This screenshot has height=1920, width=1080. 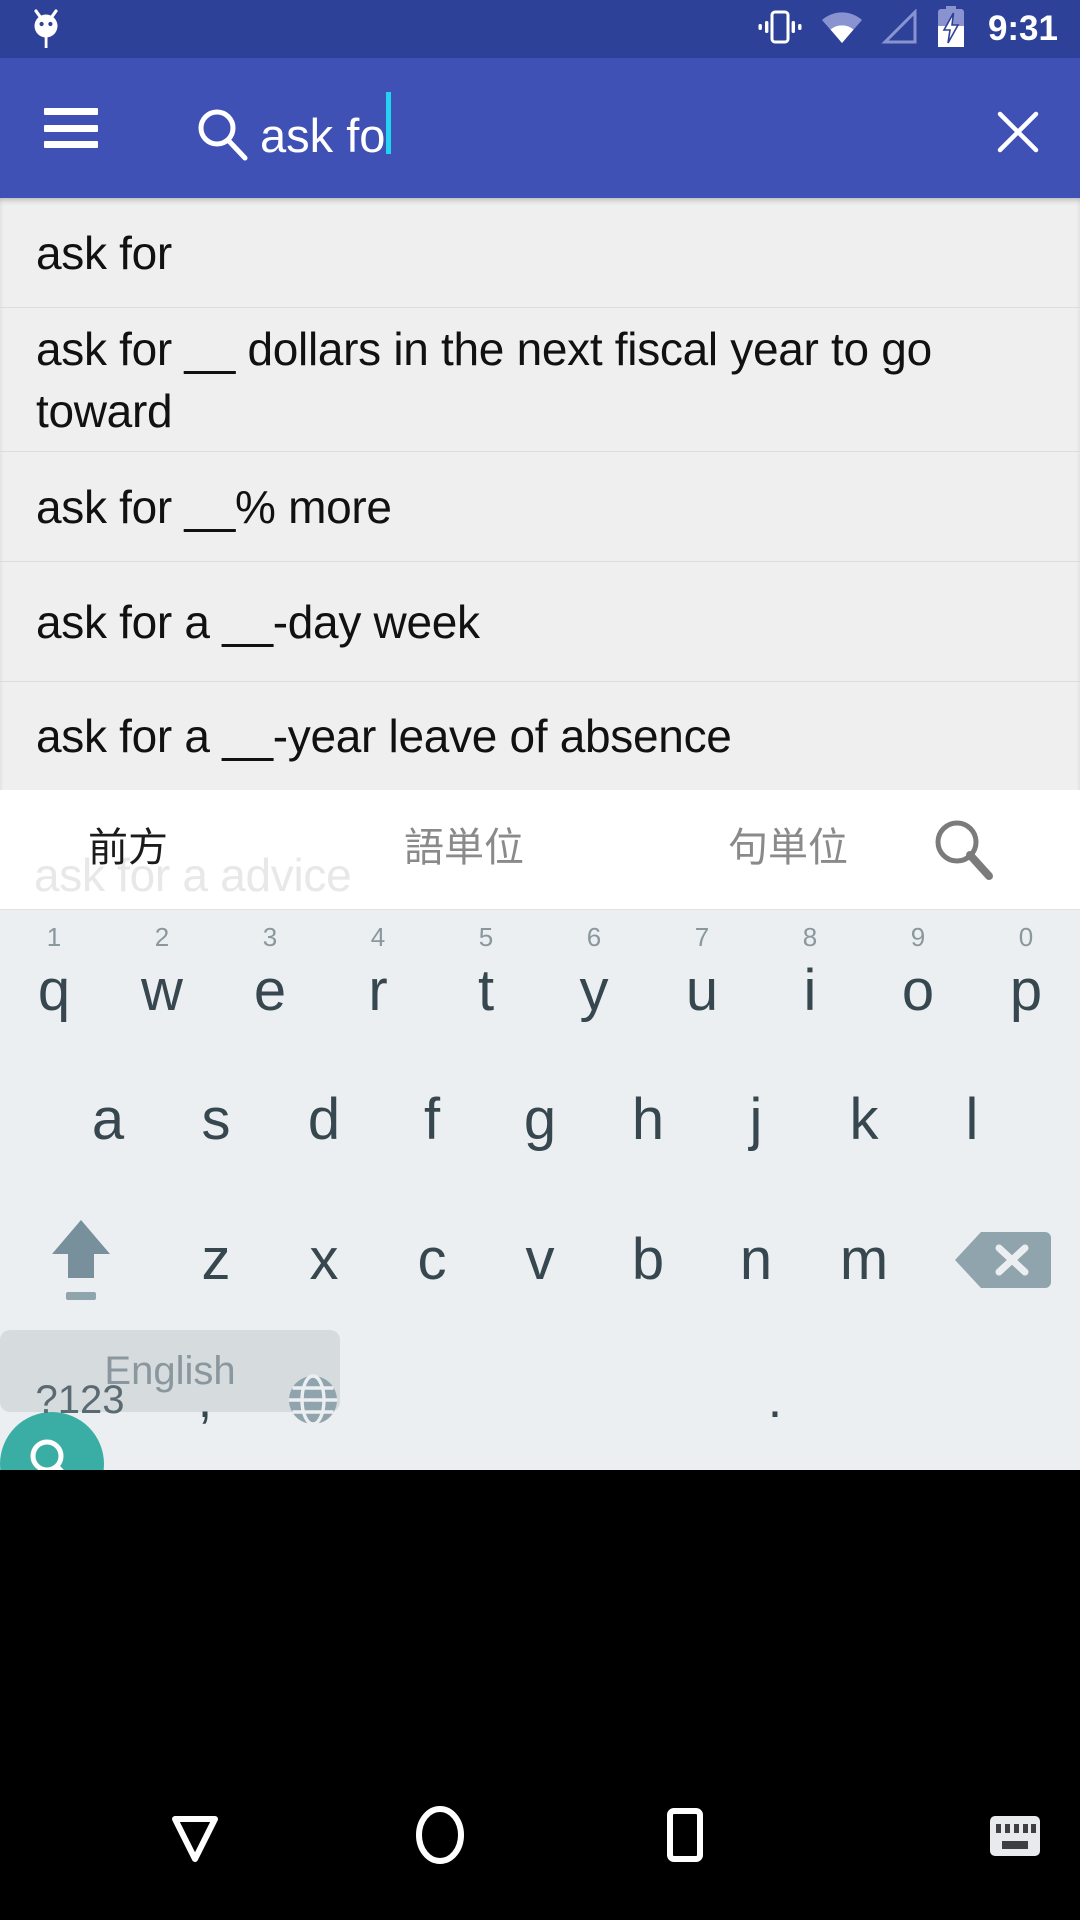 I want to click on key-z: z, so click(x=216, y=1260).